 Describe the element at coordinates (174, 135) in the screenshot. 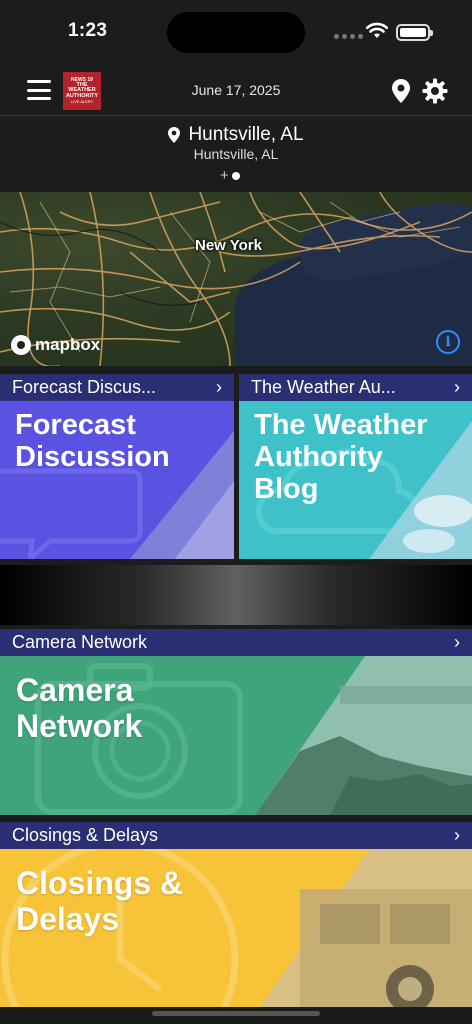

I see `location-pin-icon` at that location.